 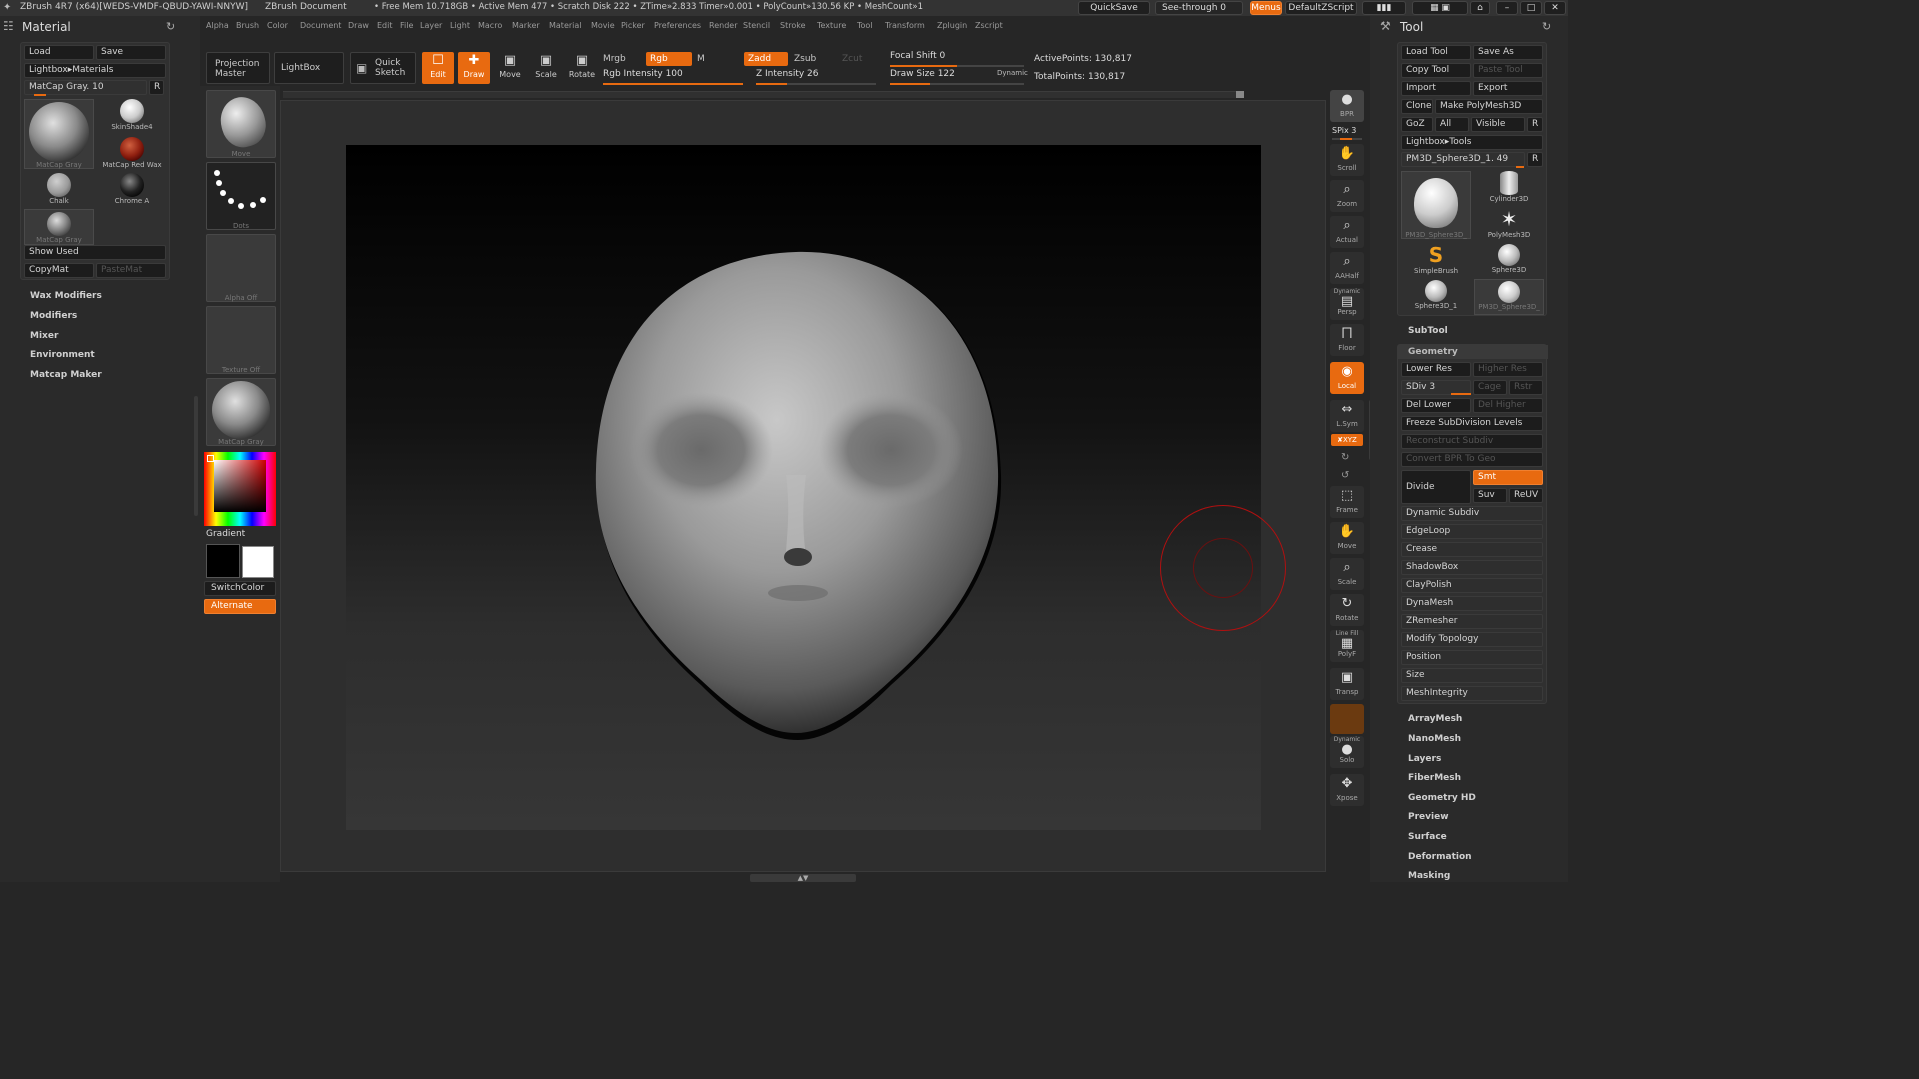 What do you see at coordinates (1347, 232) in the screenshot?
I see `actual-button: ⌕ Actual` at bounding box center [1347, 232].